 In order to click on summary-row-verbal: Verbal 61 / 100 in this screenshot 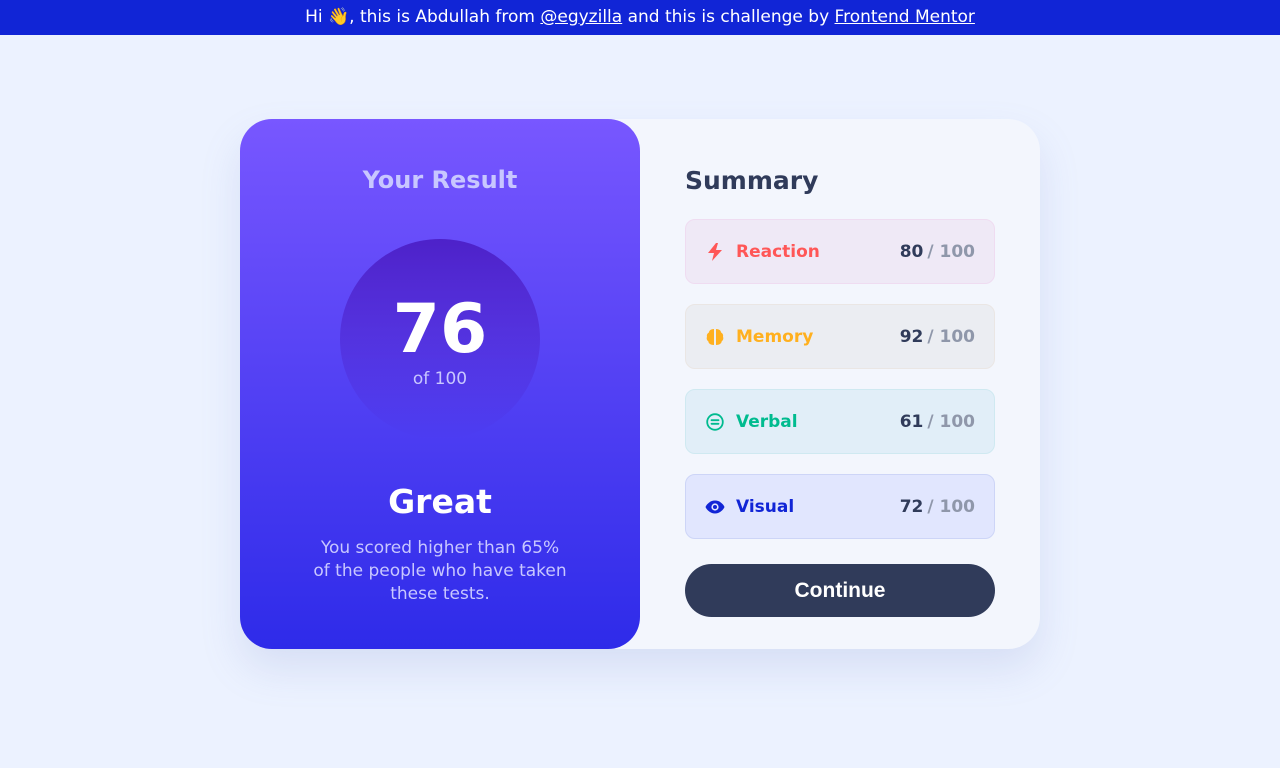, I will do `click(840, 421)`.